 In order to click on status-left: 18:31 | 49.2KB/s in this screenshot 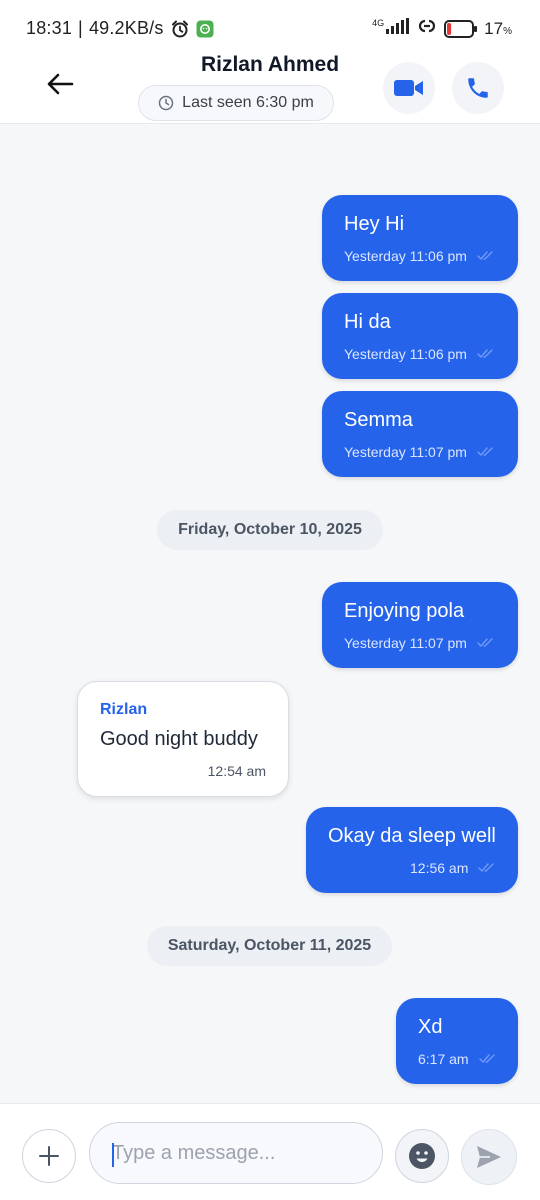, I will do `click(120, 28)`.